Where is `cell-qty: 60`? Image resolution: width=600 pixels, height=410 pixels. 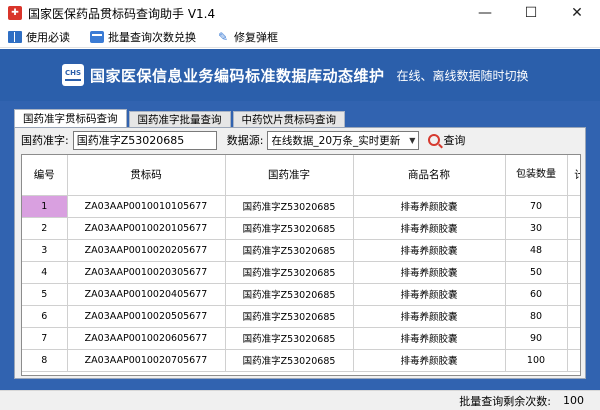
cell-qty: 60 is located at coordinates (536, 294).